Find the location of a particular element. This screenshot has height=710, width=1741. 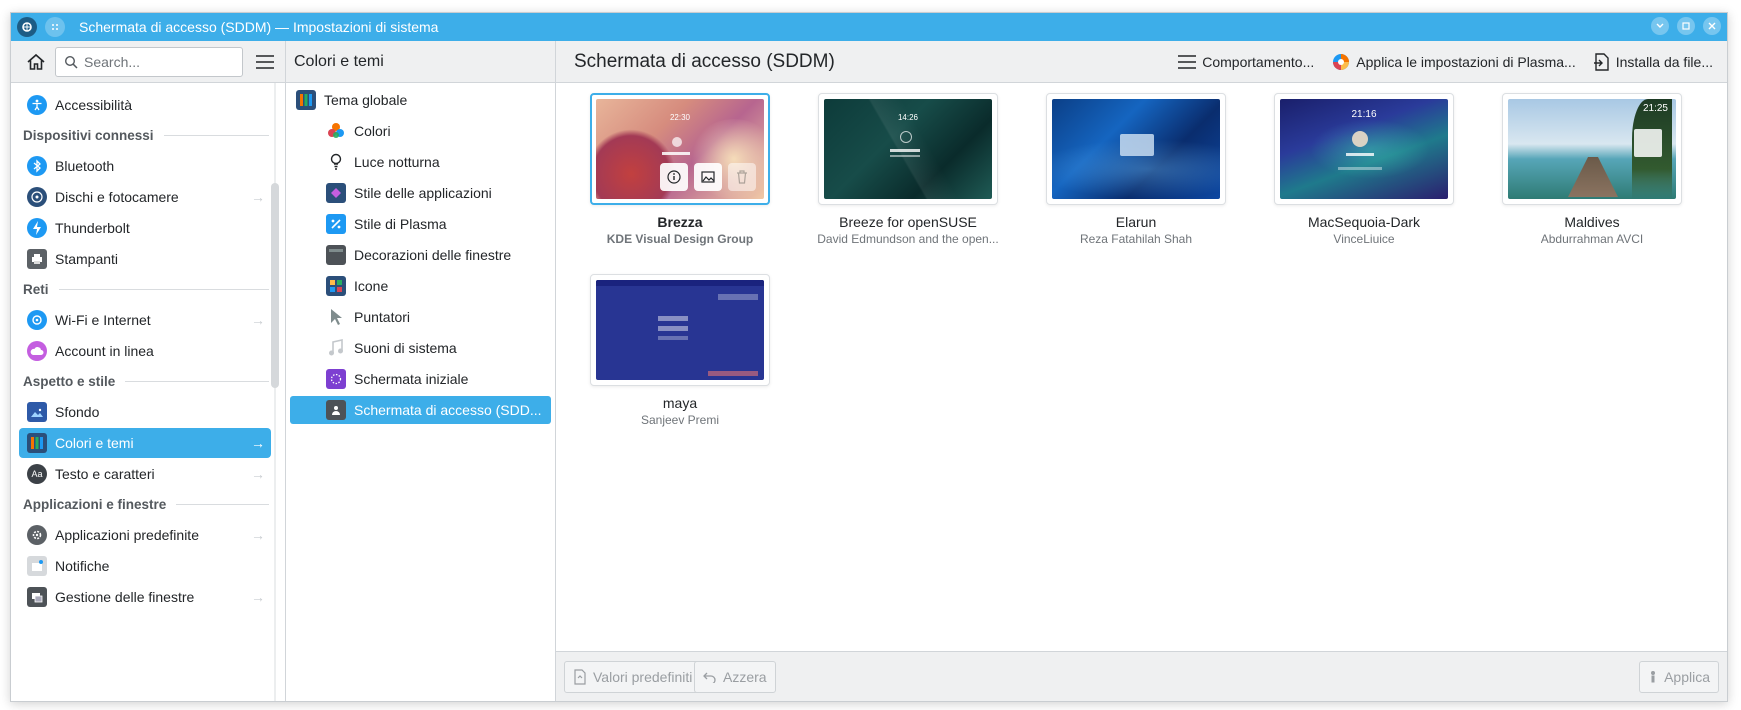

subpanel-item-splash-screen: Schermata iniziale is located at coordinates (420, 379).